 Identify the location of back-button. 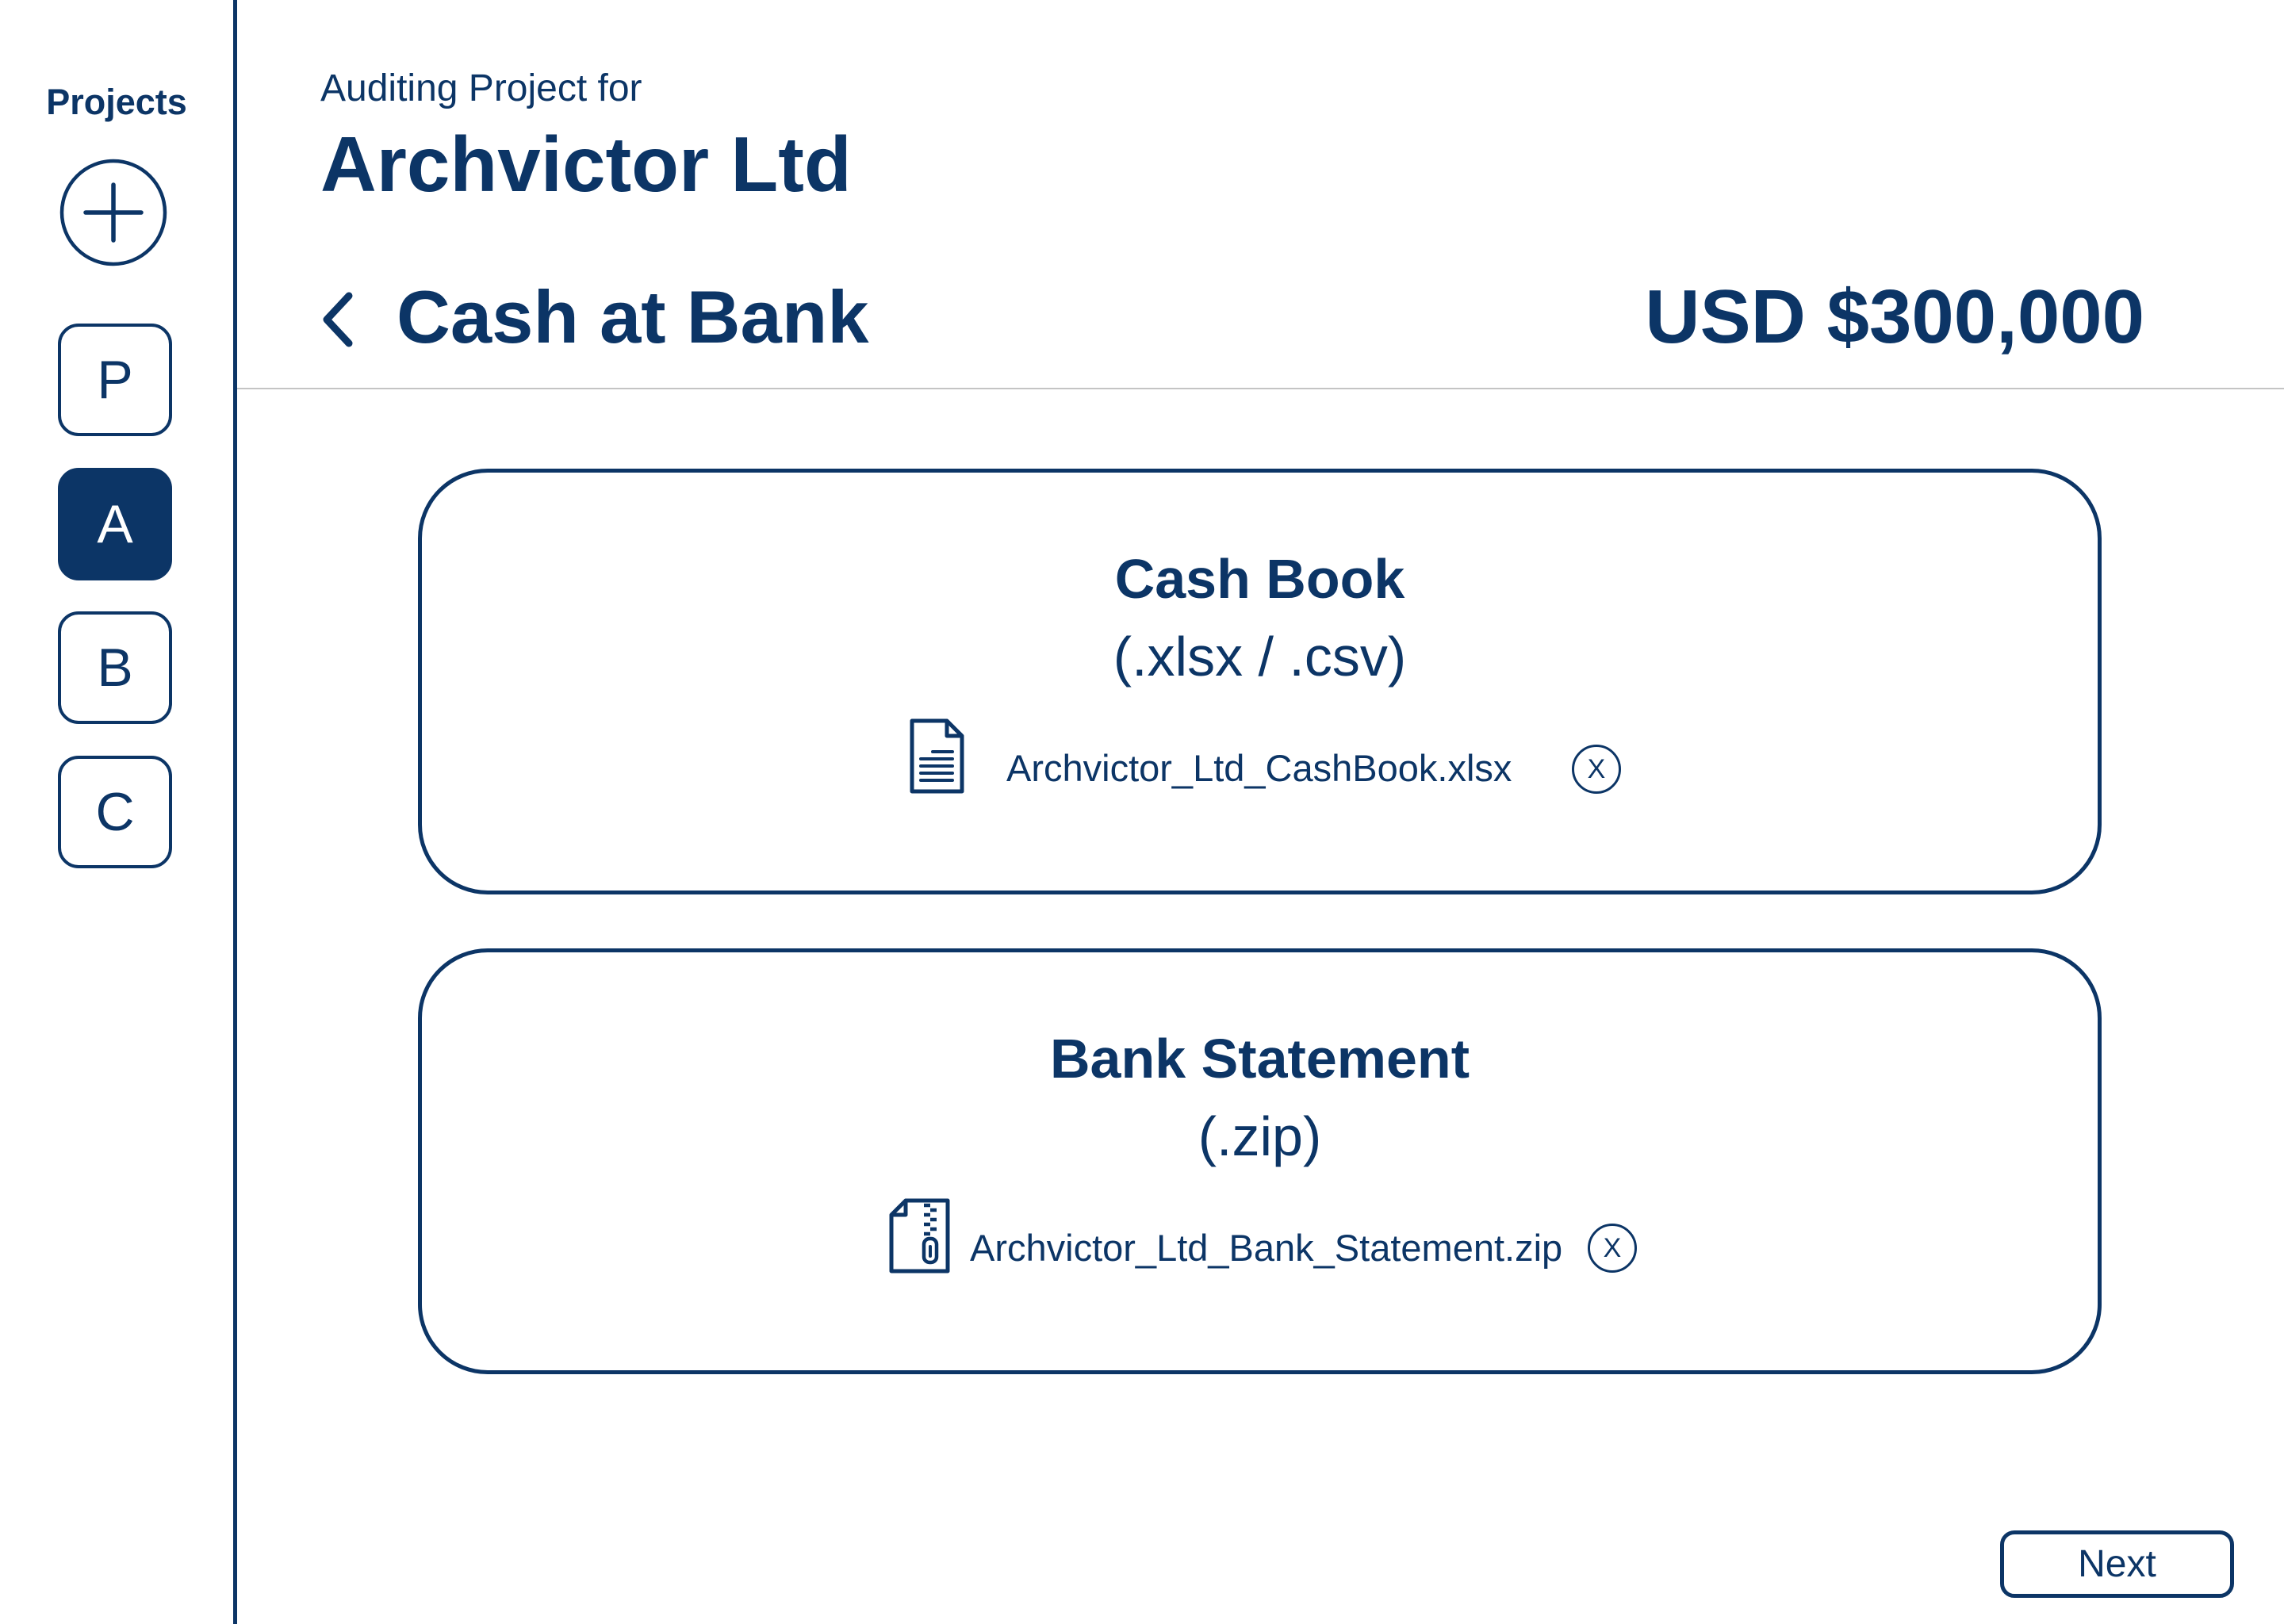
(337, 319).